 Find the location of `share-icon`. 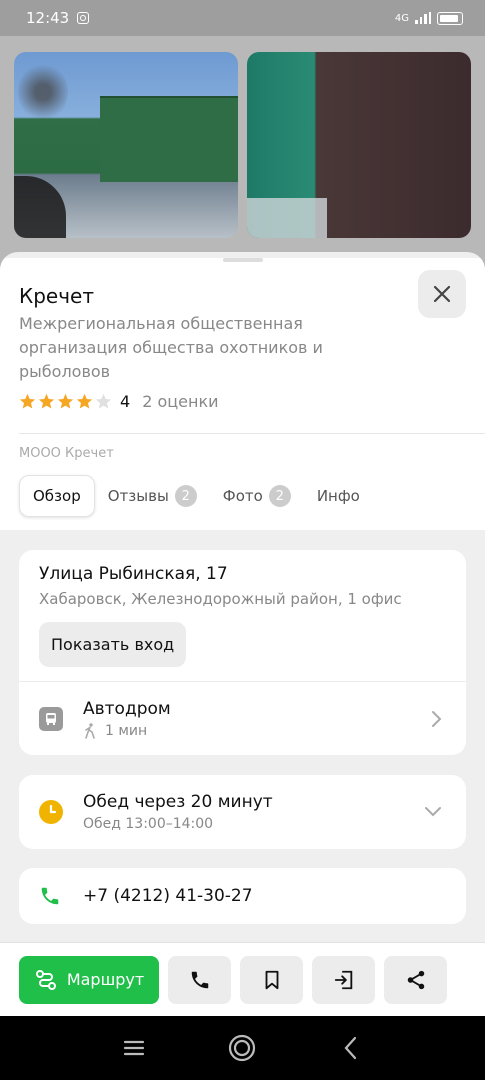

share-icon is located at coordinates (415, 979).